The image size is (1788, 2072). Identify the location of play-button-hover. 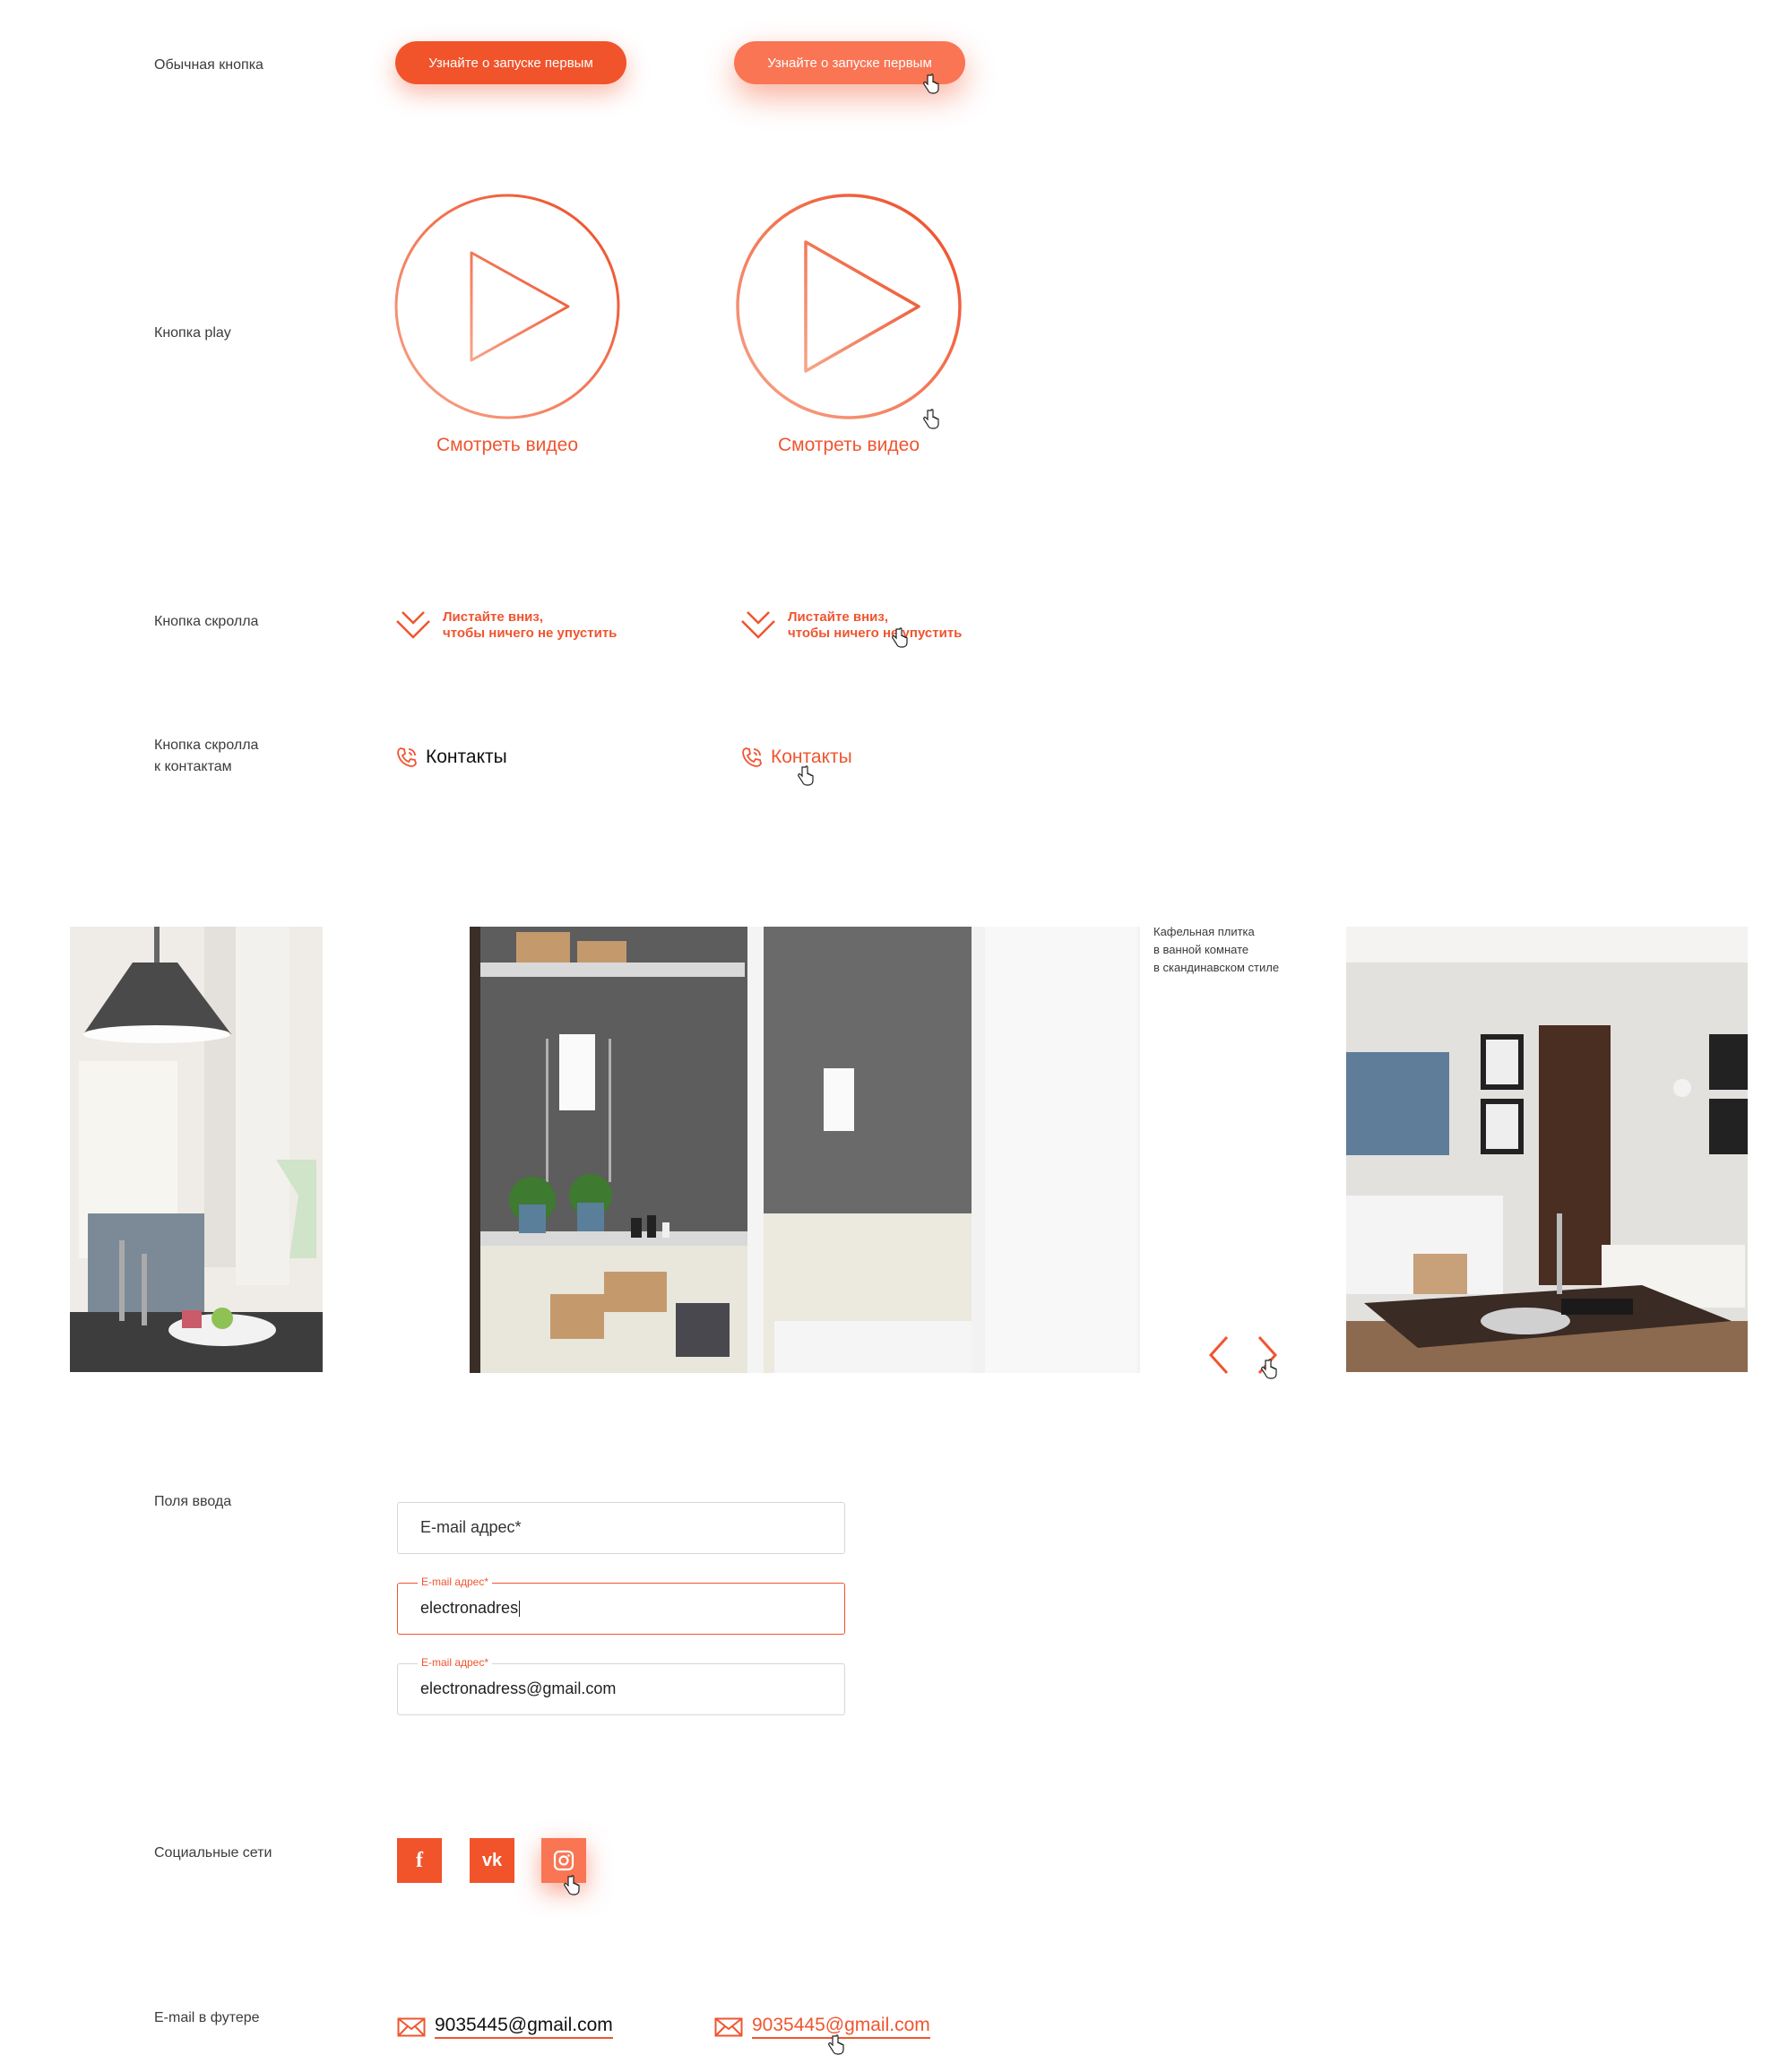
(848, 306).